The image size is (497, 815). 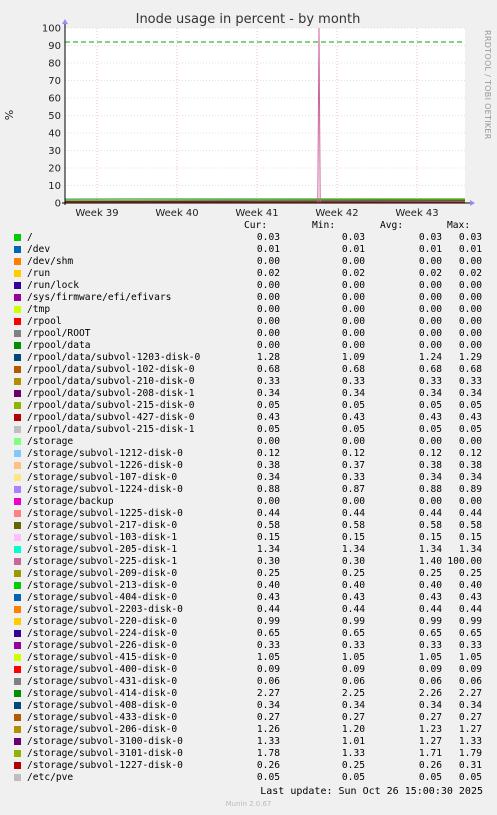 I want to click on legend-max: 0.25, so click(x=470, y=573).